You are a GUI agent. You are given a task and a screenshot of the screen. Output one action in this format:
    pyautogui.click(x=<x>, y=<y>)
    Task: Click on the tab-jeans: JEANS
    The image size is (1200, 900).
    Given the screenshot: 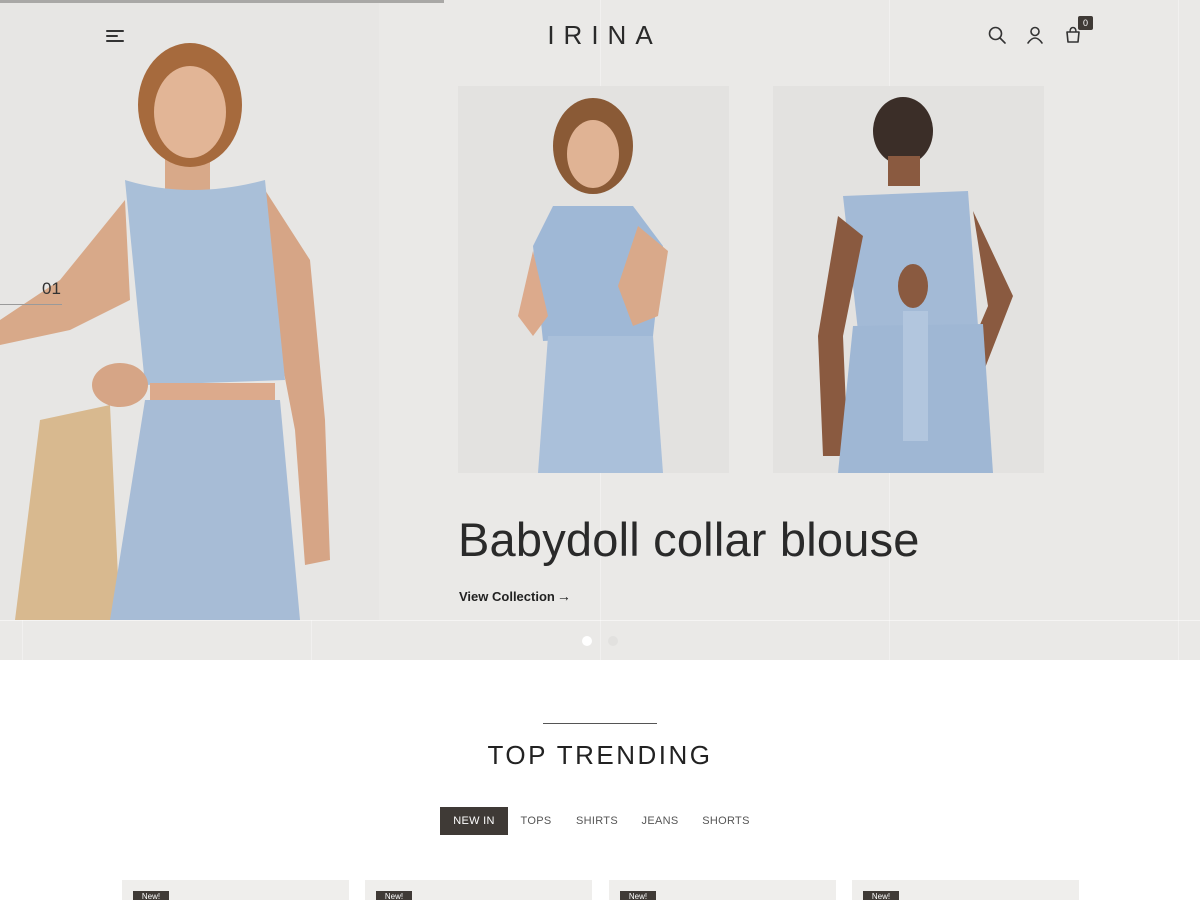 What is the action you would take?
    pyautogui.click(x=660, y=821)
    